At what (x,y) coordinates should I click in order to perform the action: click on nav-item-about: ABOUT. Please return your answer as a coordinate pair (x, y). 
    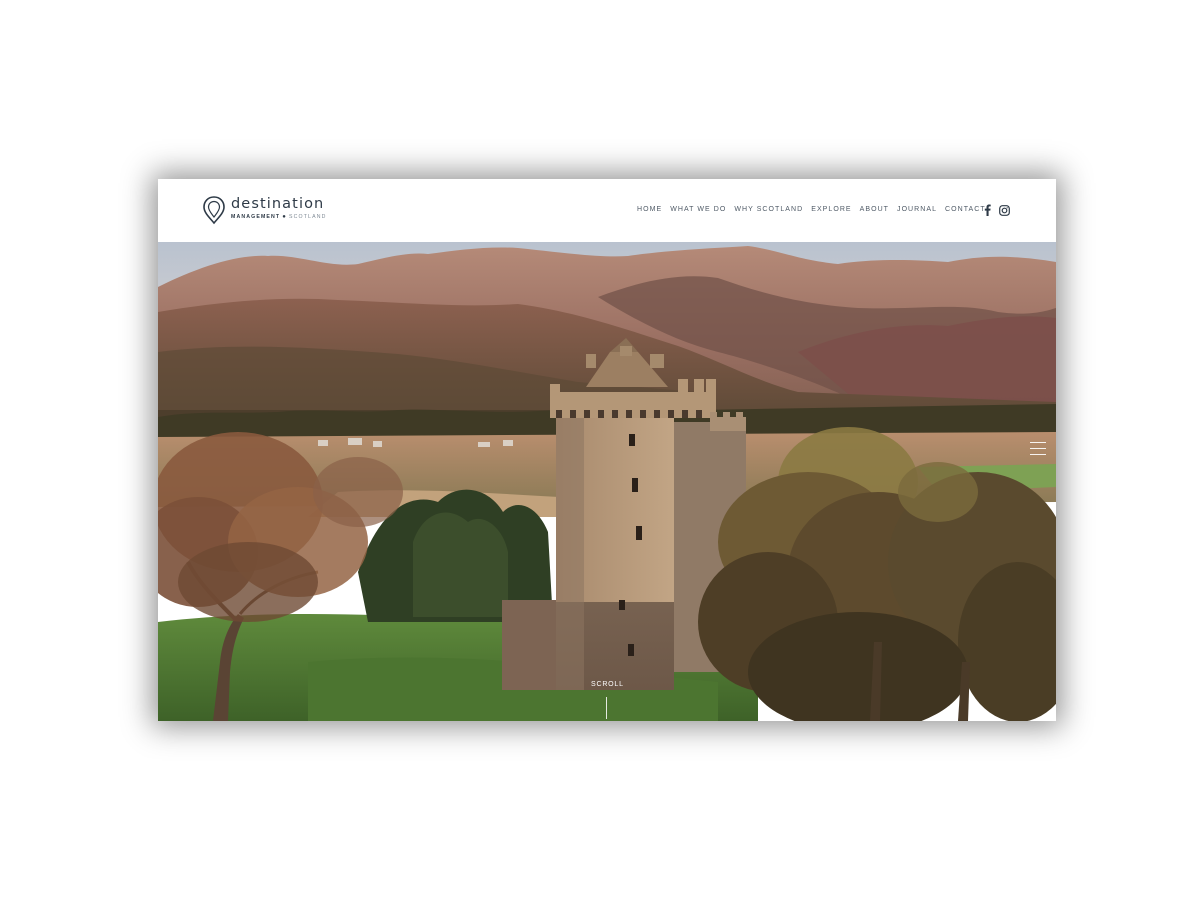
    Looking at the image, I should click on (874, 209).